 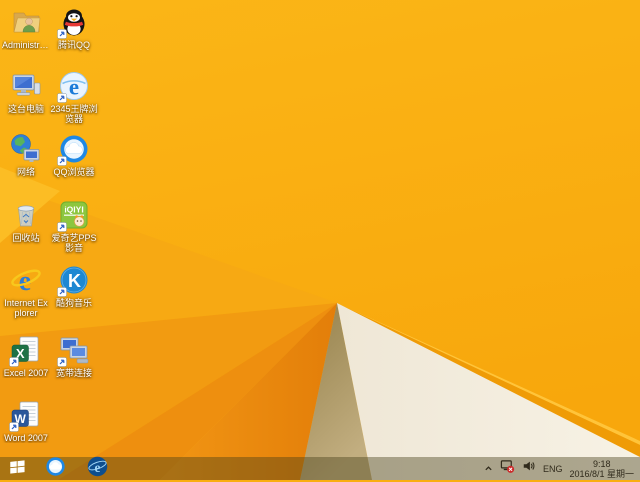 I want to click on desktop-icon-label: 酷狗音乐, so click(x=73, y=303).